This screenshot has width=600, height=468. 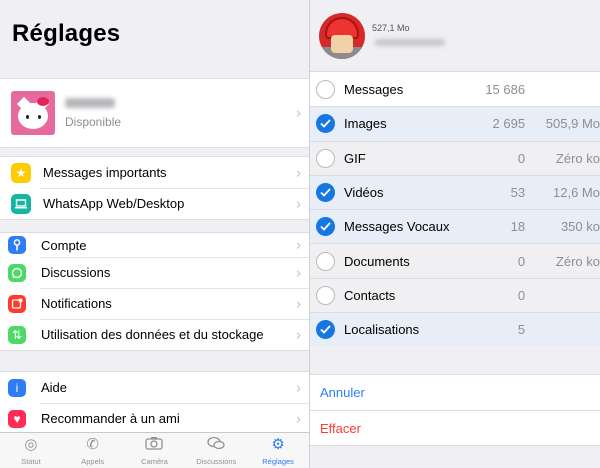 I want to click on media-size: 350 ko, so click(x=580, y=227).